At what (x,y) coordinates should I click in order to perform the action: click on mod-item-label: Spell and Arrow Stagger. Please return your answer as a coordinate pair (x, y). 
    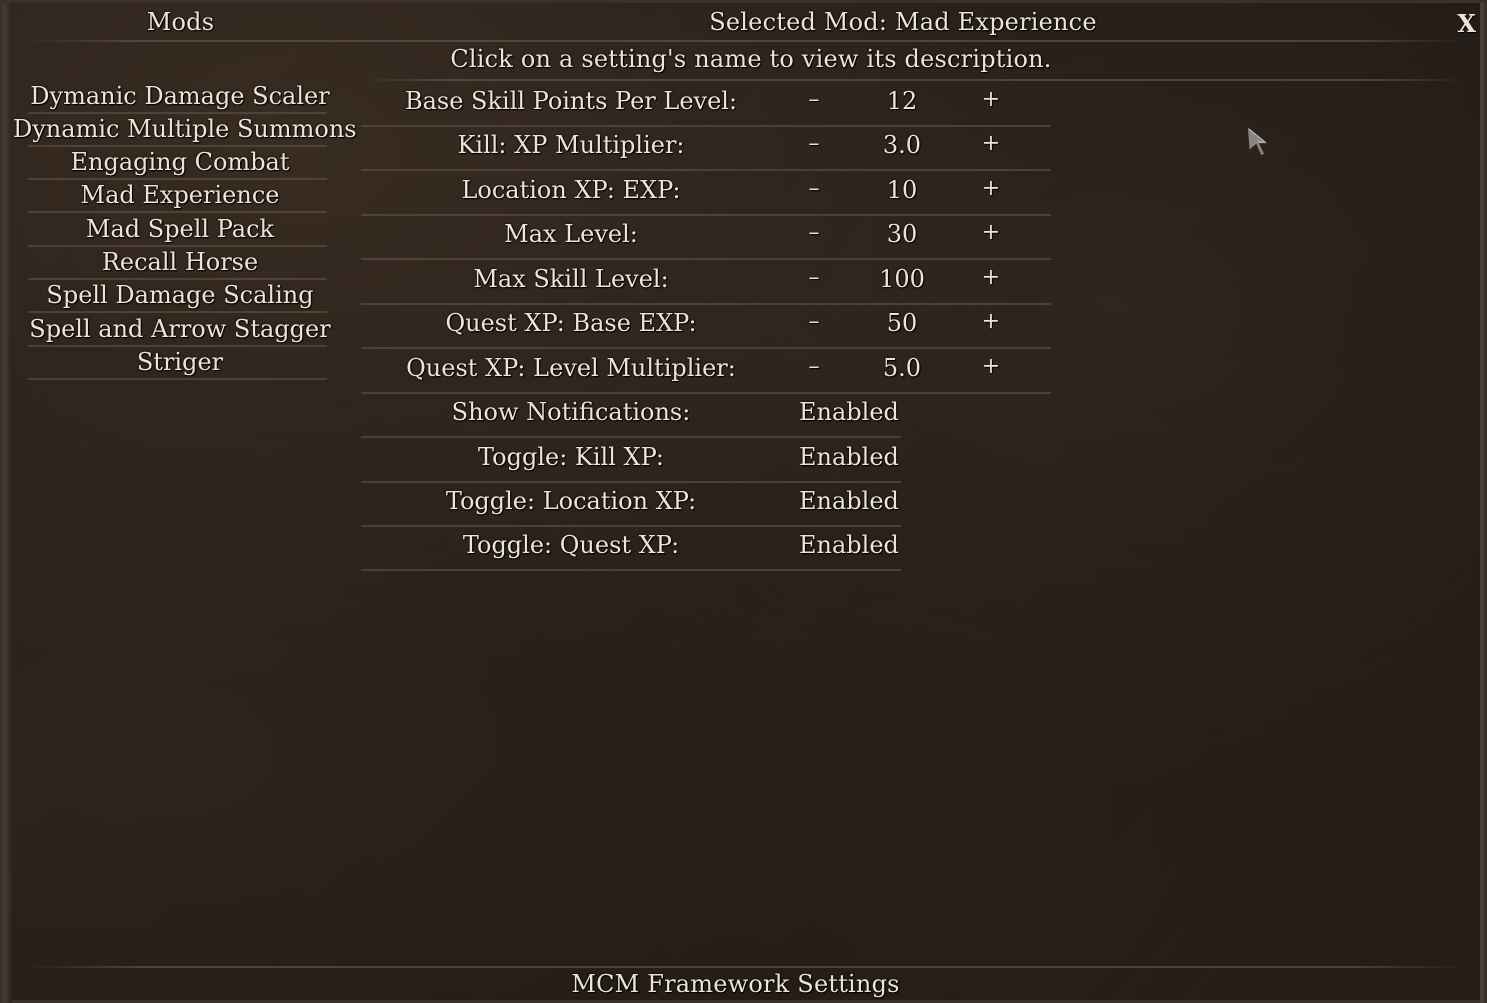
    Looking at the image, I should click on (180, 329).